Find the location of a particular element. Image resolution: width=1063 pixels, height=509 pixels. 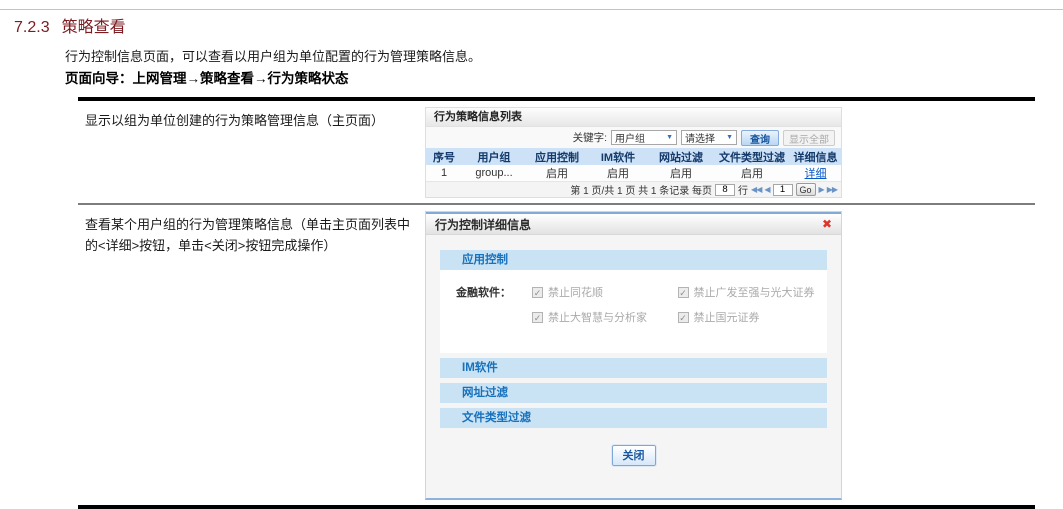

prev-page-icon: ◀ is located at coordinates (767, 189).